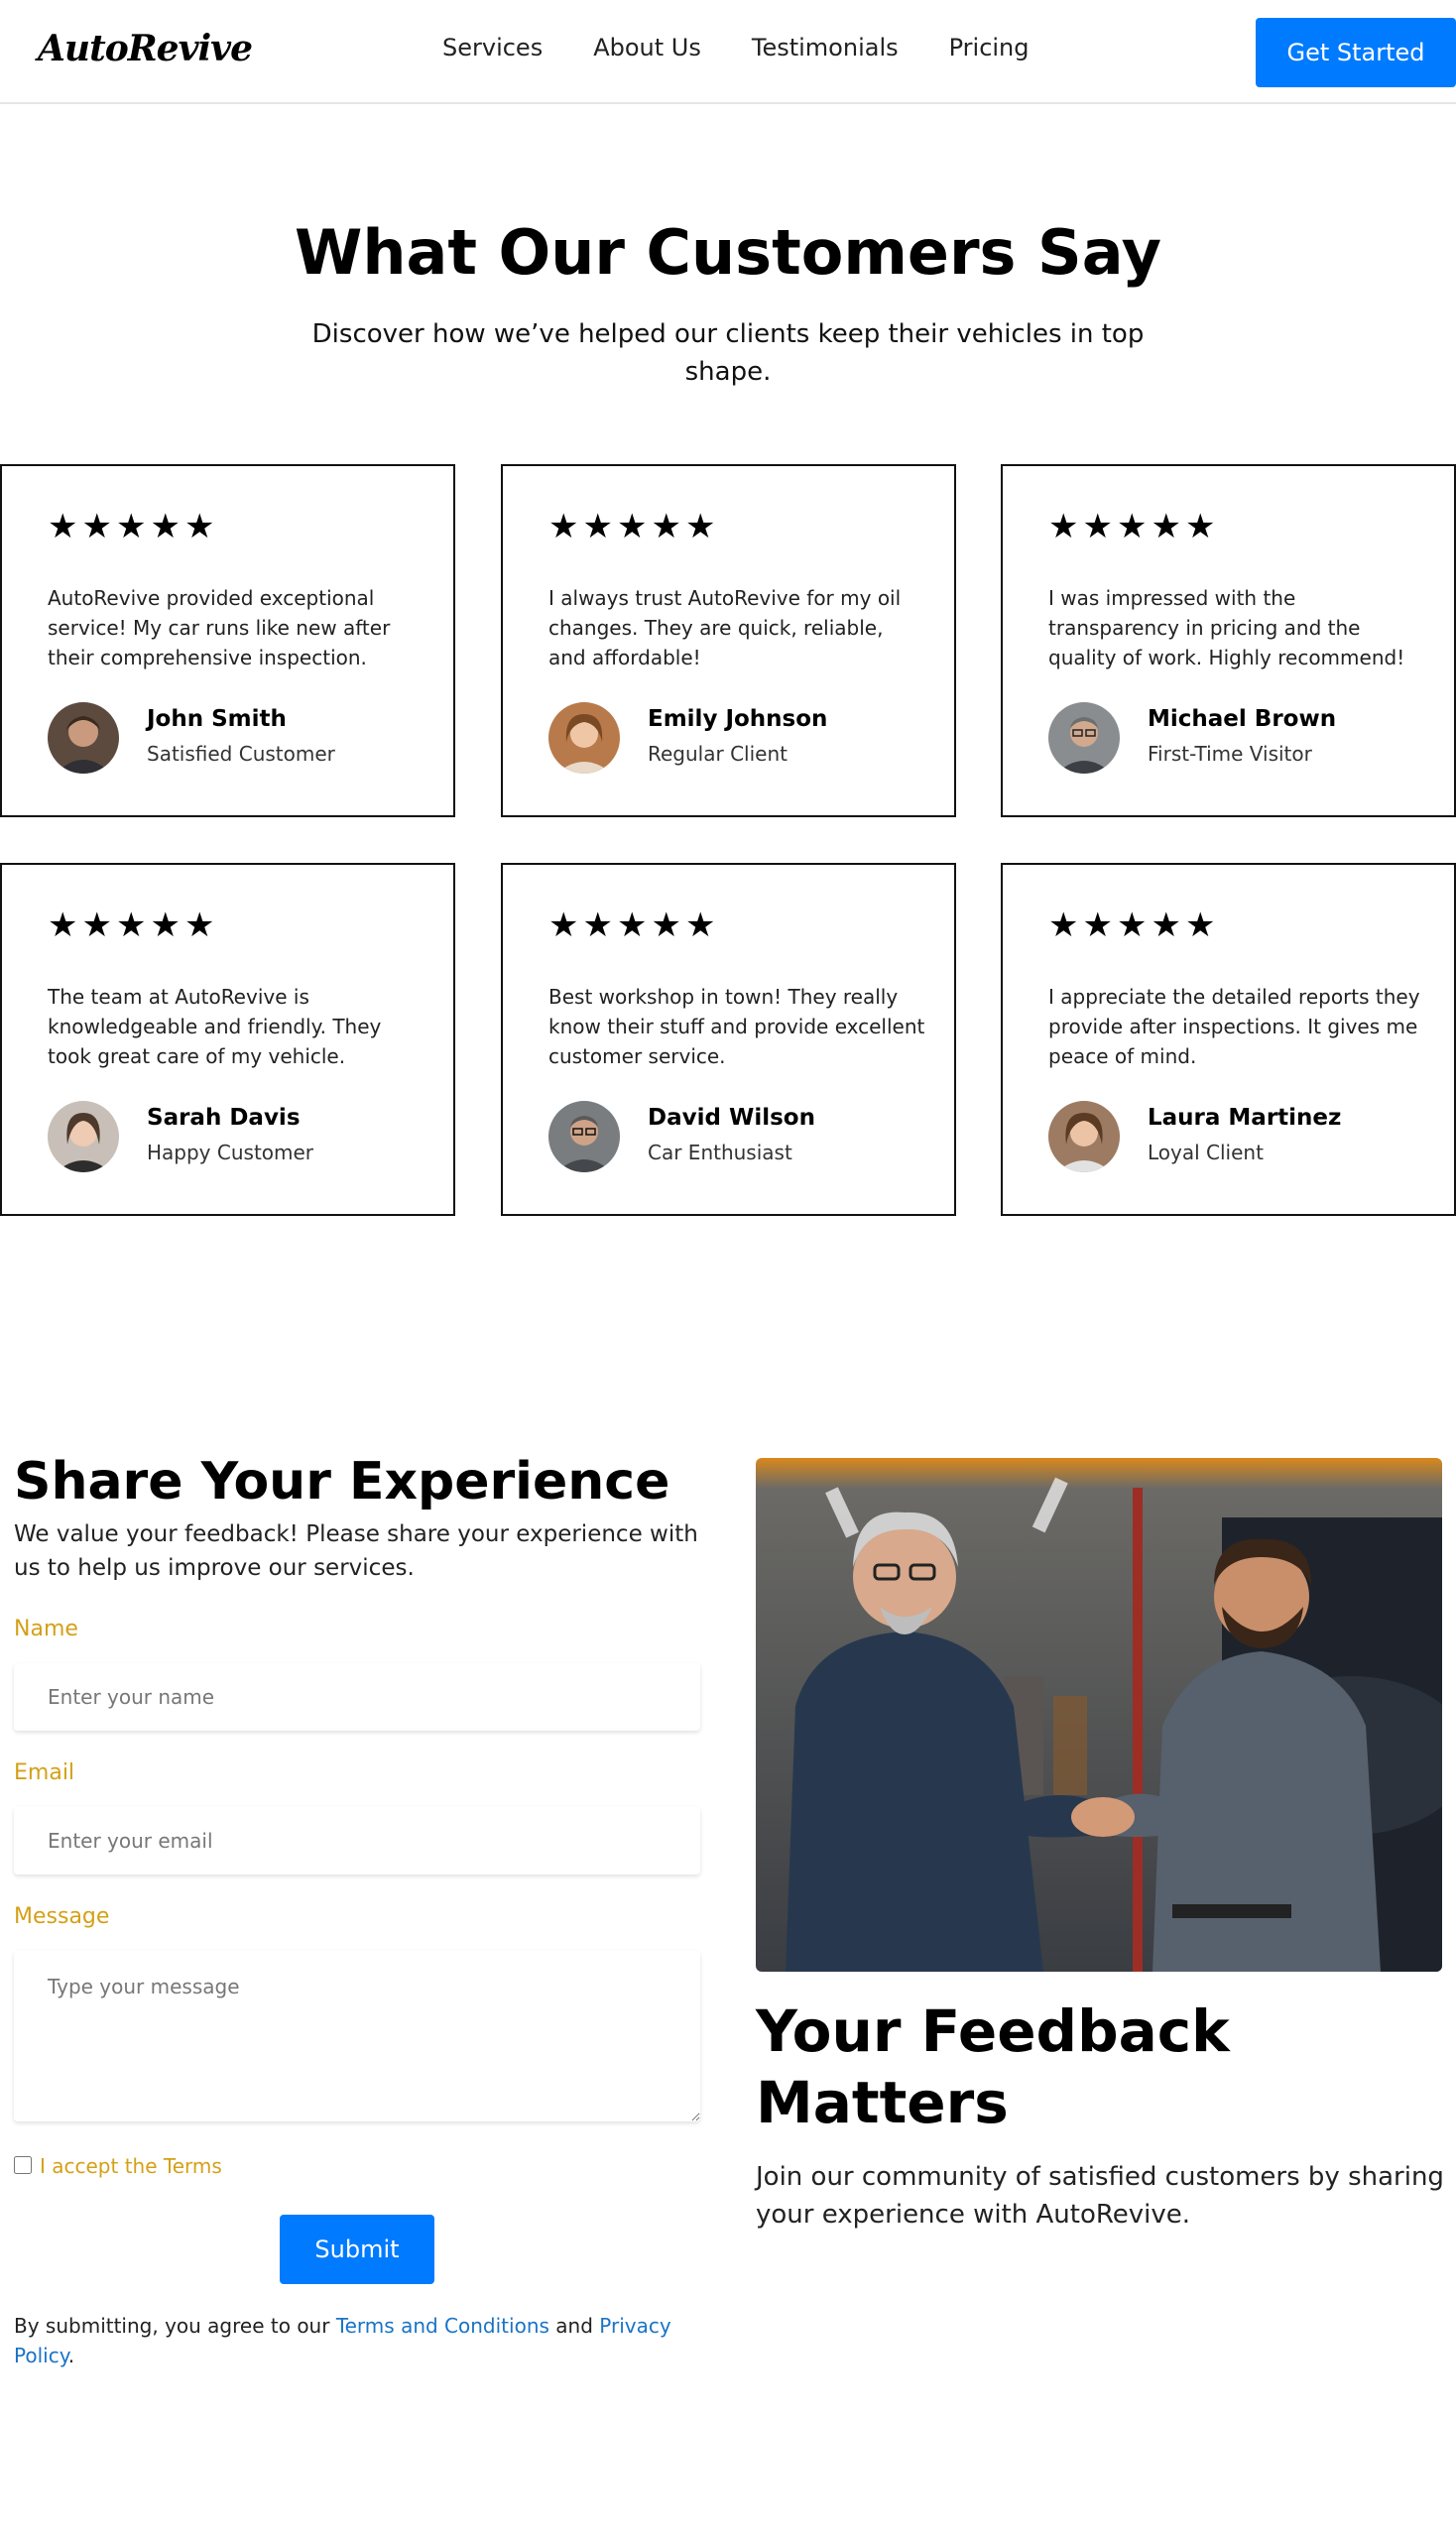 Image resolution: width=1456 pixels, height=2539 pixels. Describe the element at coordinates (230, 1153) in the screenshot. I see `author-role: Happy Customer` at that location.